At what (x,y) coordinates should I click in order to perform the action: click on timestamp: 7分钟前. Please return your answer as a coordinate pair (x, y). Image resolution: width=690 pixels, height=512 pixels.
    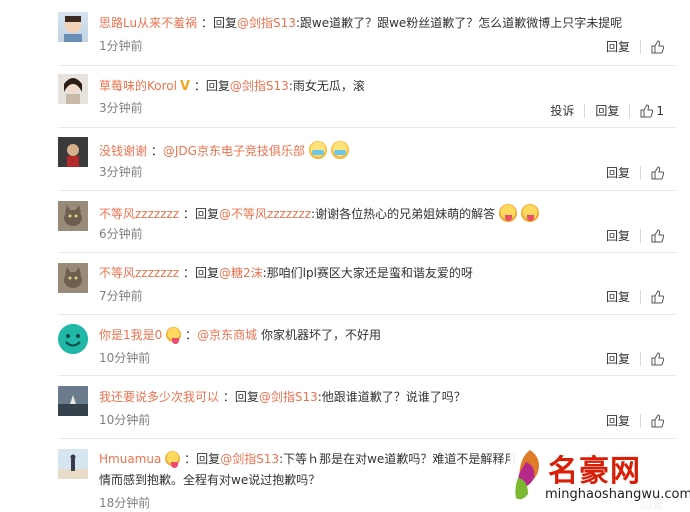
    Looking at the image, I should click on (121, 296).